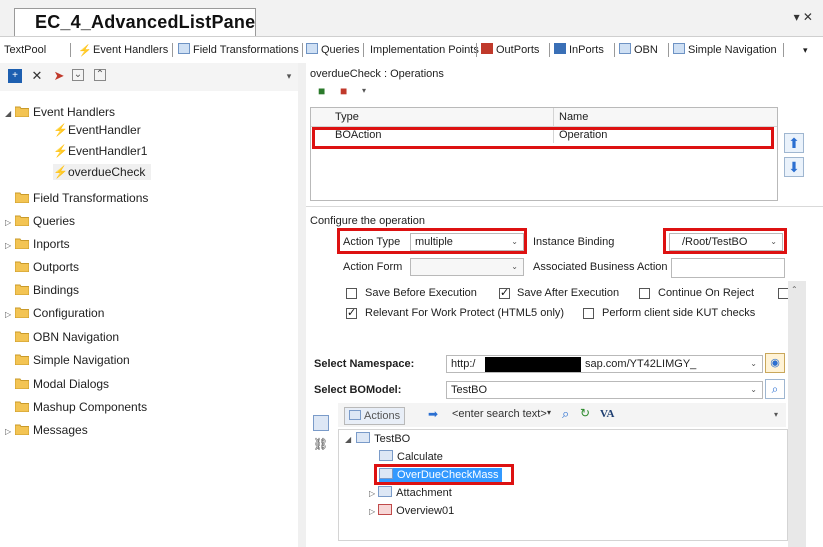  What do you see at coordinates (333, 50) in the screenshot?
I see `tab-queries: Queries` at bounding box center [333, 50].